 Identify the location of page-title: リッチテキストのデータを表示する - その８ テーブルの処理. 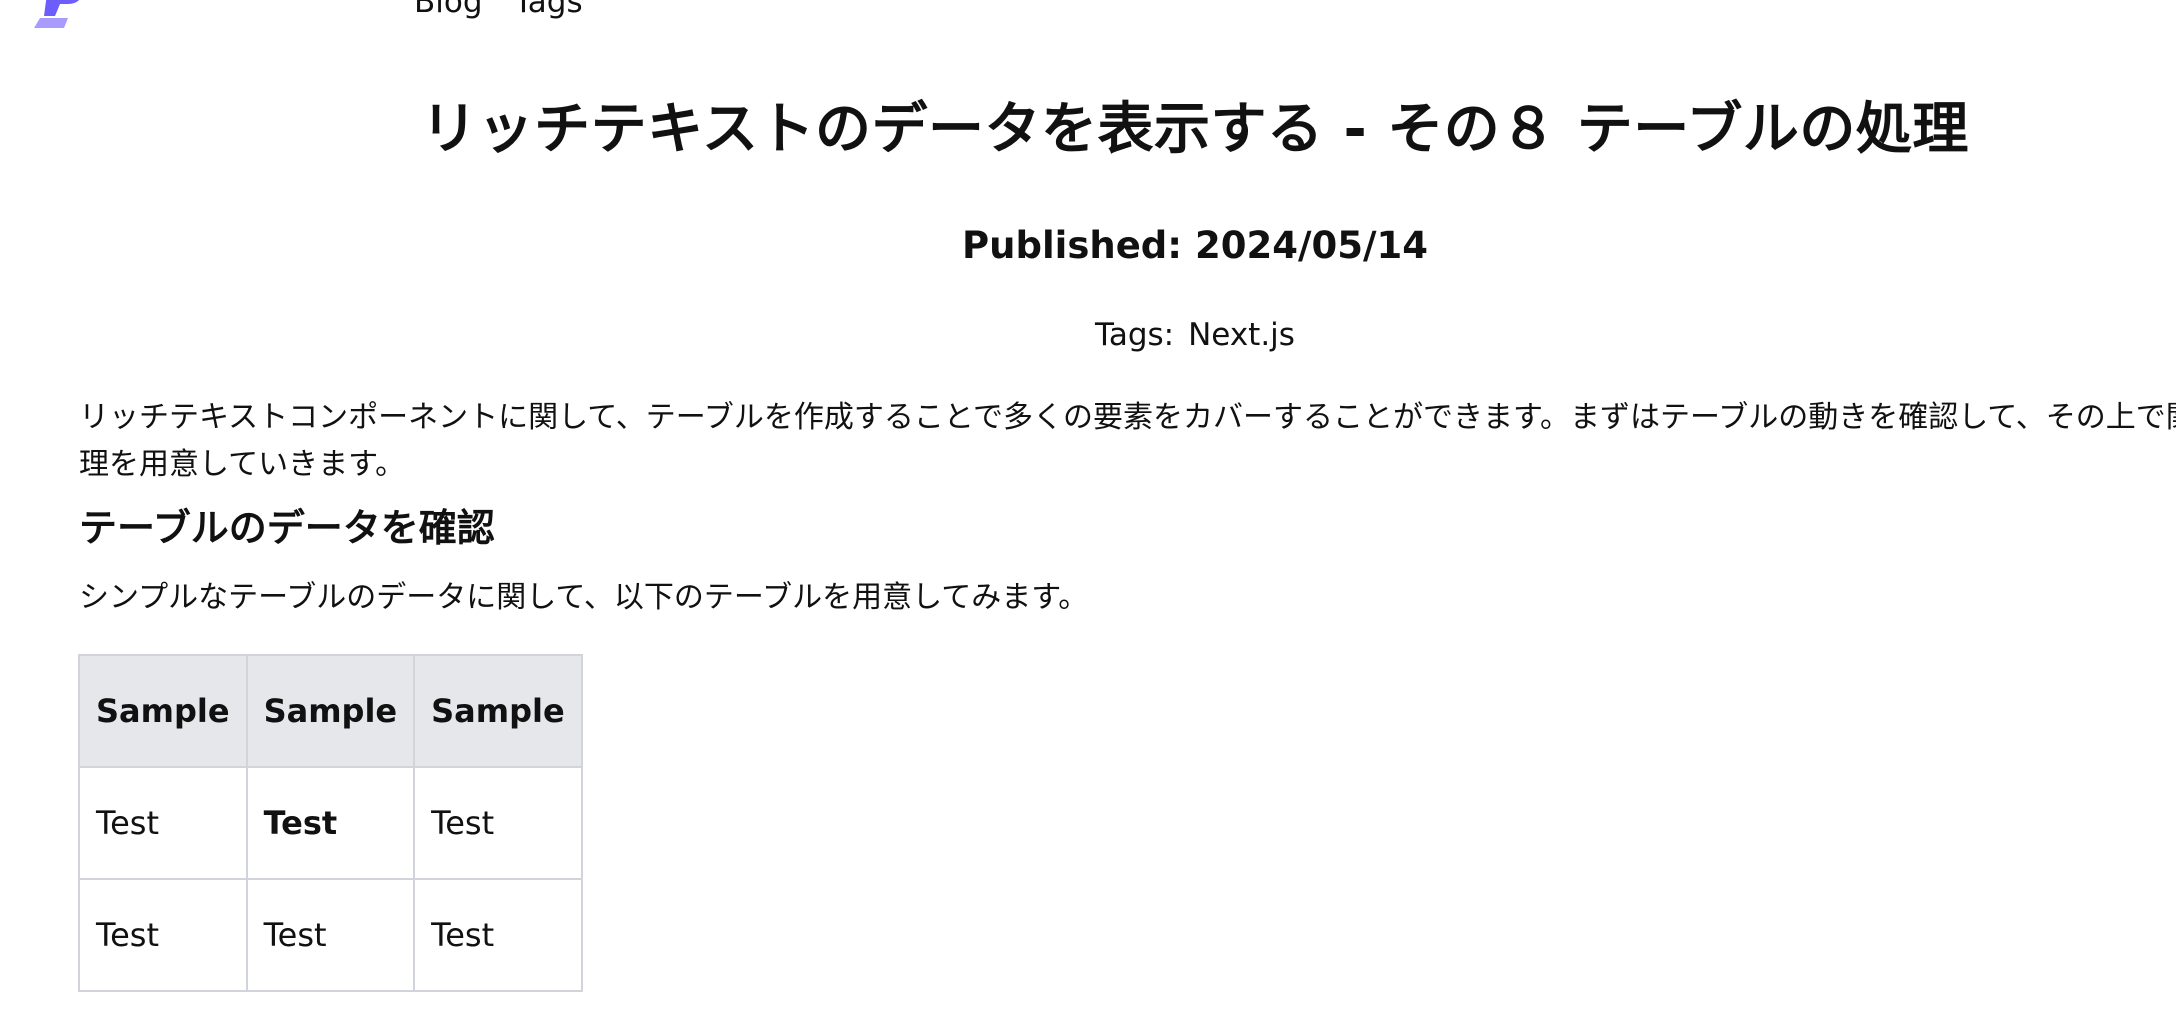
(1195, 129).